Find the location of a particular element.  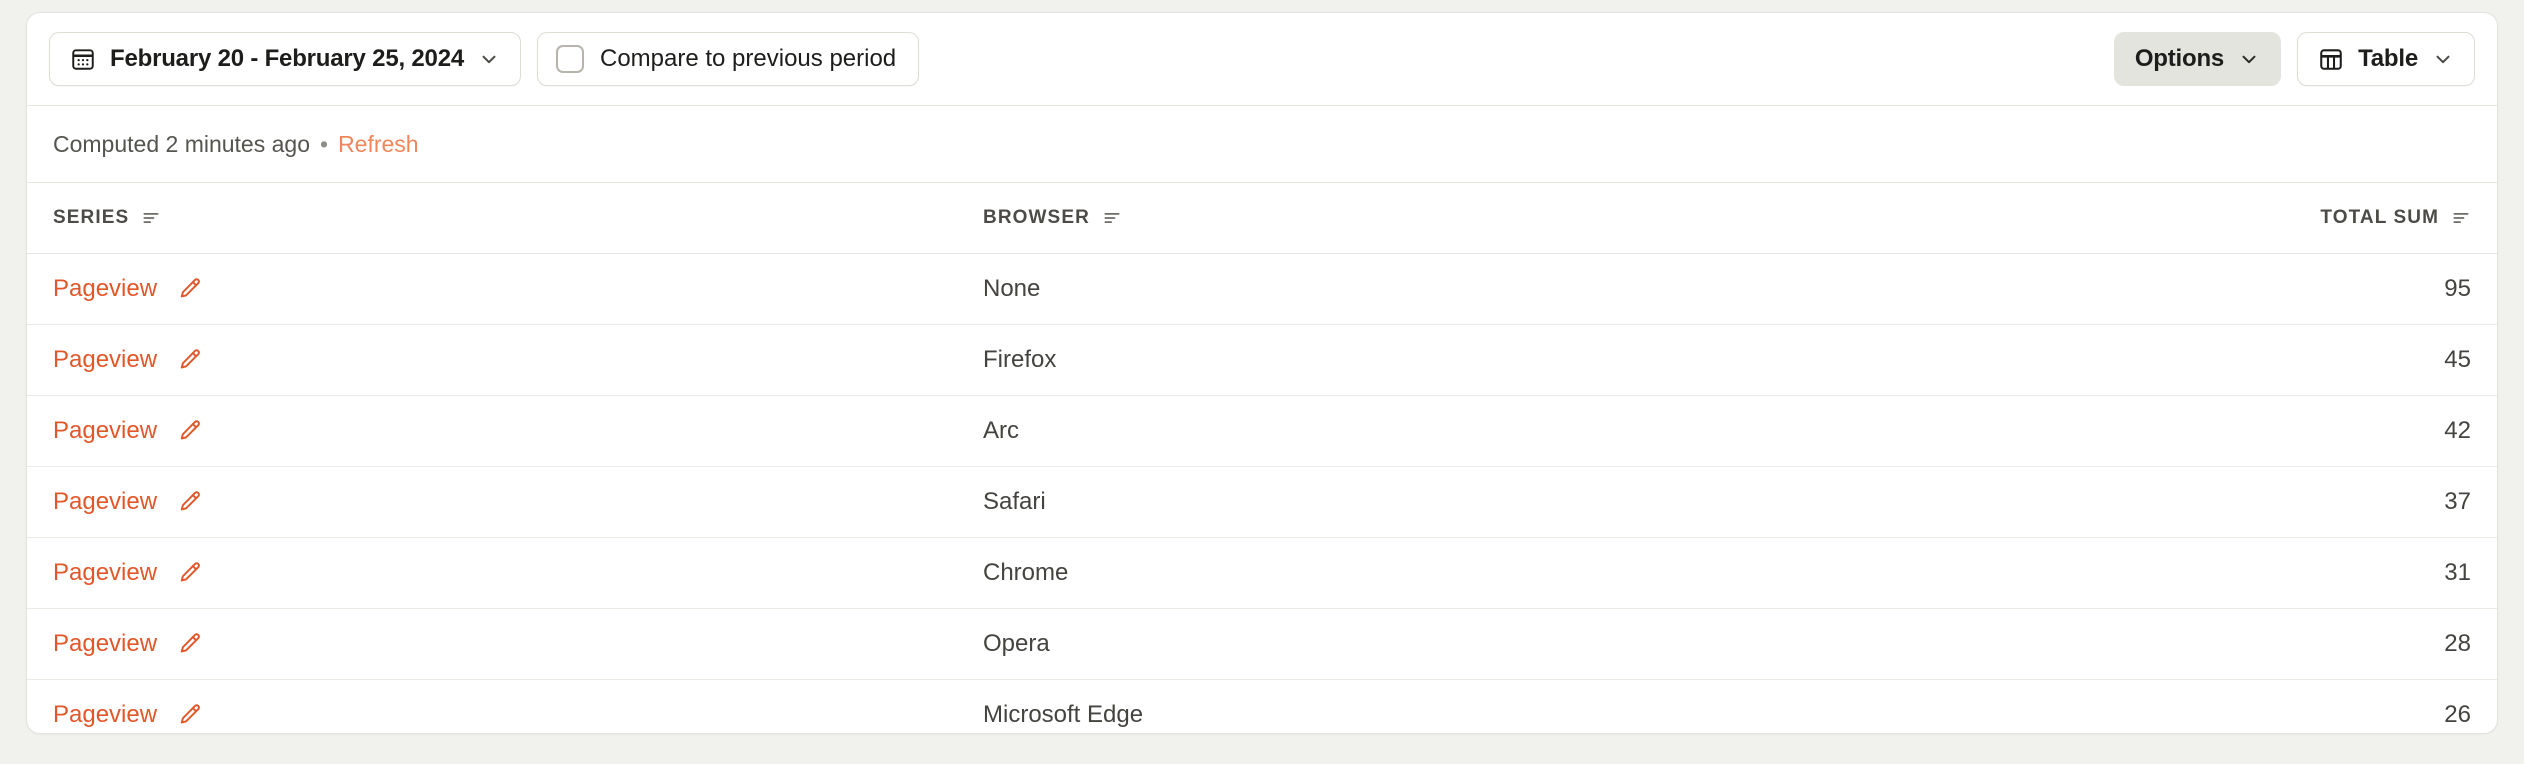

cell-total-sum: 31 is located at coordinates (2267, 573).